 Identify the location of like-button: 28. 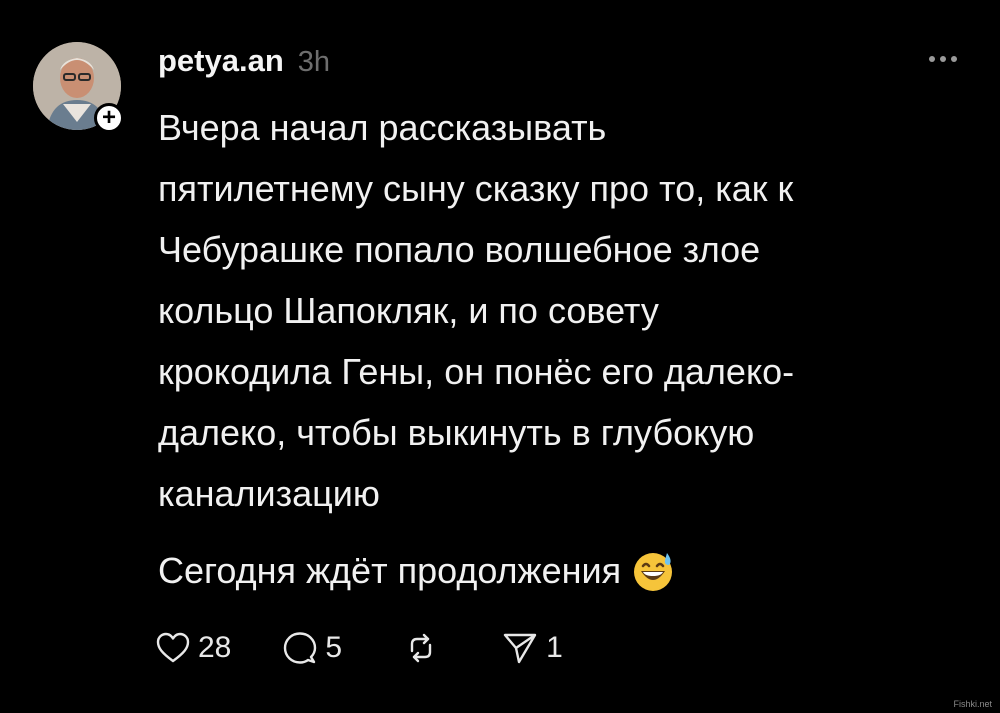
(193, 648).